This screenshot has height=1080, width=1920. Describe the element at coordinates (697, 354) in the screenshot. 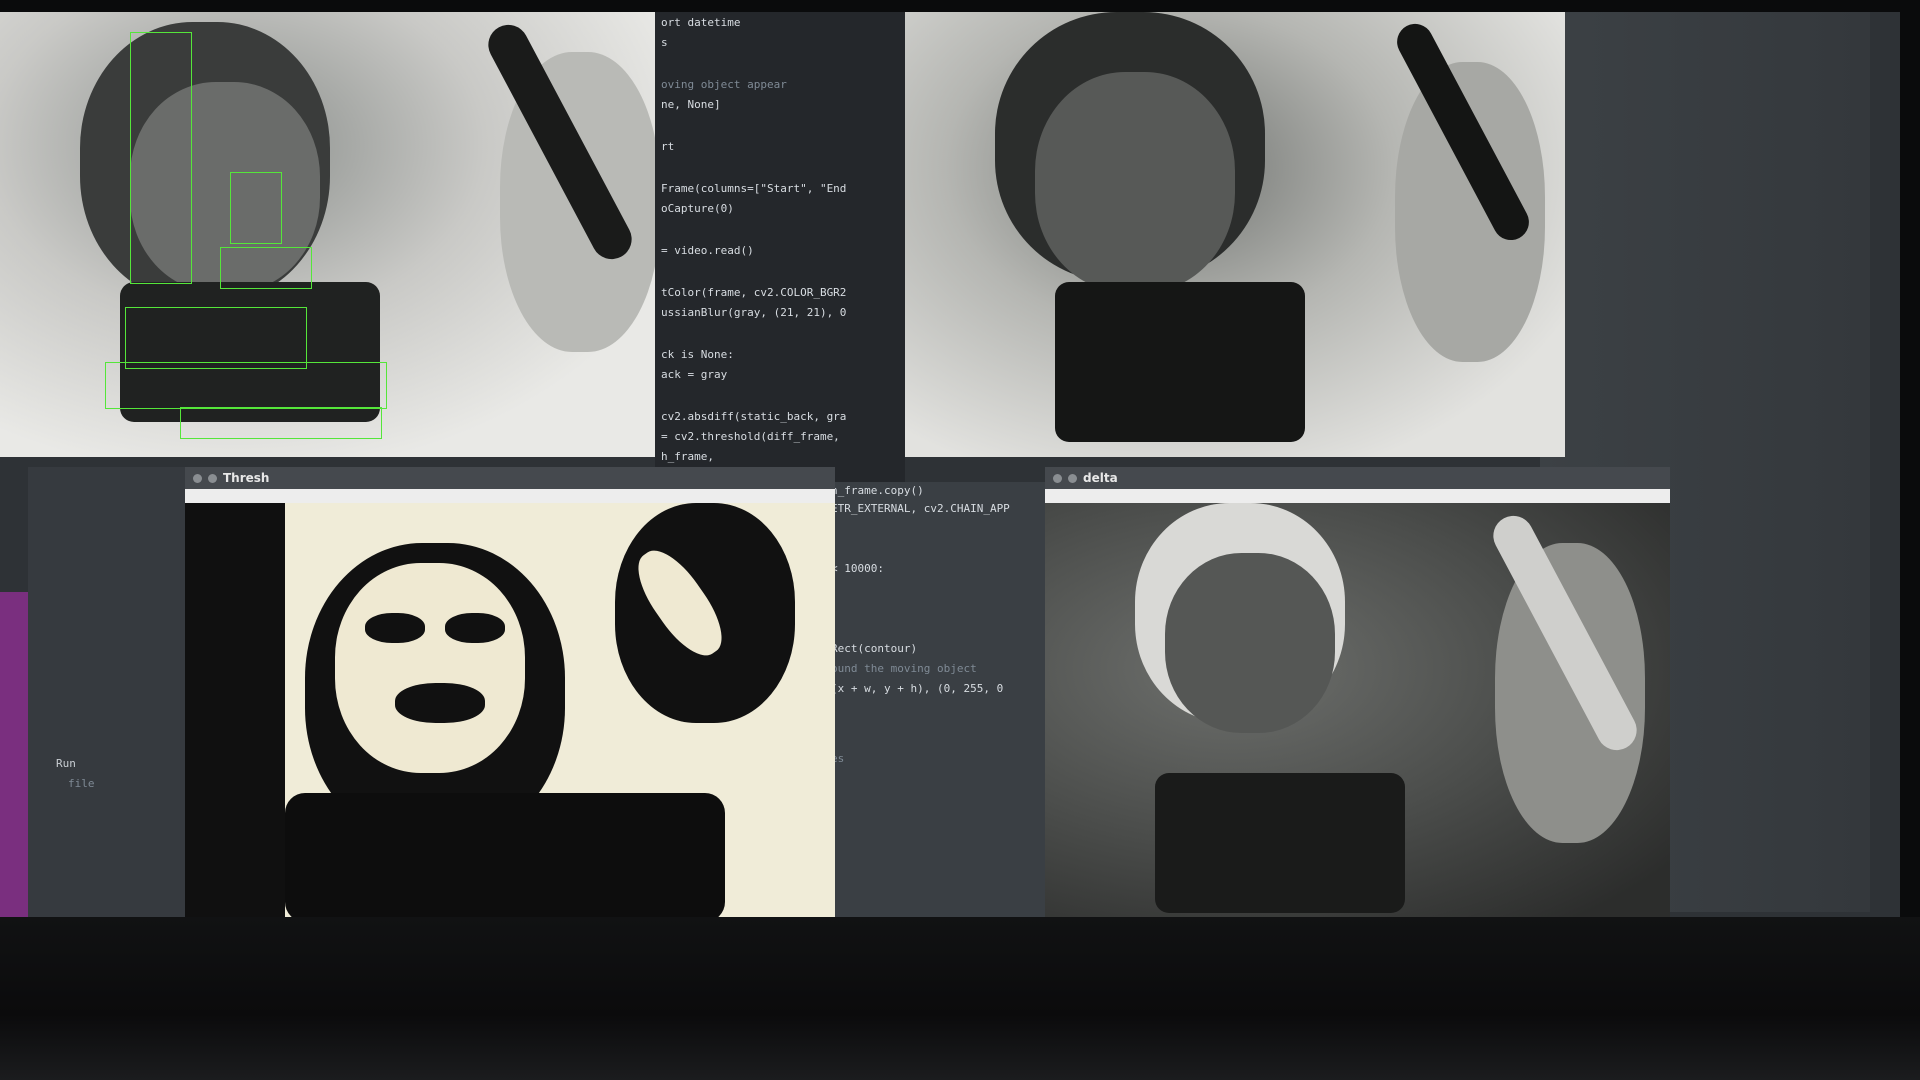

I see `code-line: ck is None:` at that location.